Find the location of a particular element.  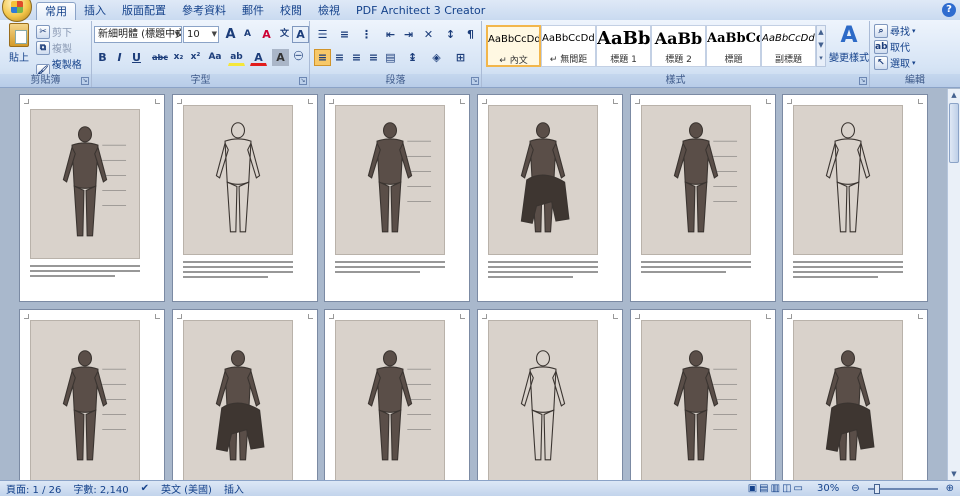

font-launcher-icon: ↘ is located at coordinates (303, 81).